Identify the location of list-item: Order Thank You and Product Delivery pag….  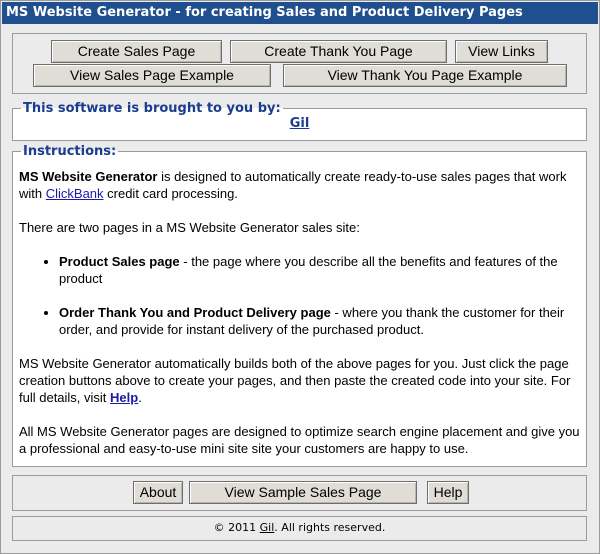
(319, 321).